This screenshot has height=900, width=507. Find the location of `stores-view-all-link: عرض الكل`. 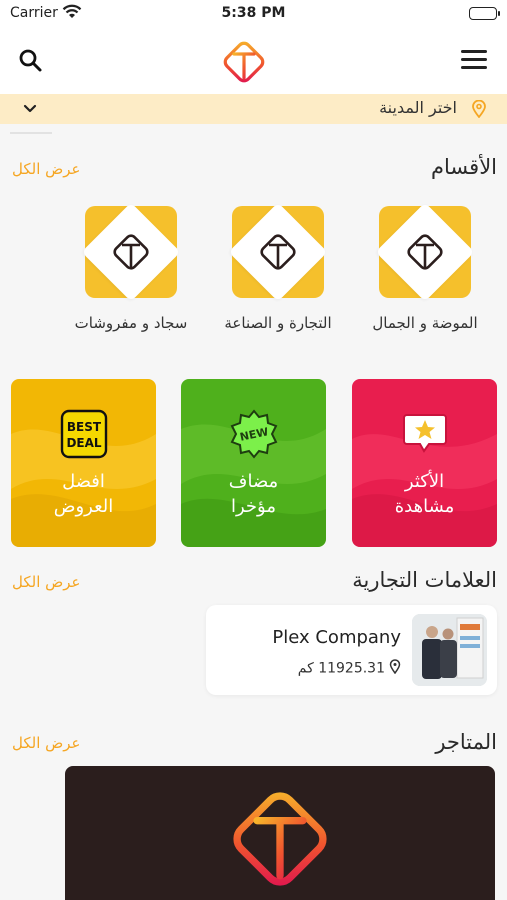

stores-view-all-link: عرض الكل is located at coordinates (46, 743).